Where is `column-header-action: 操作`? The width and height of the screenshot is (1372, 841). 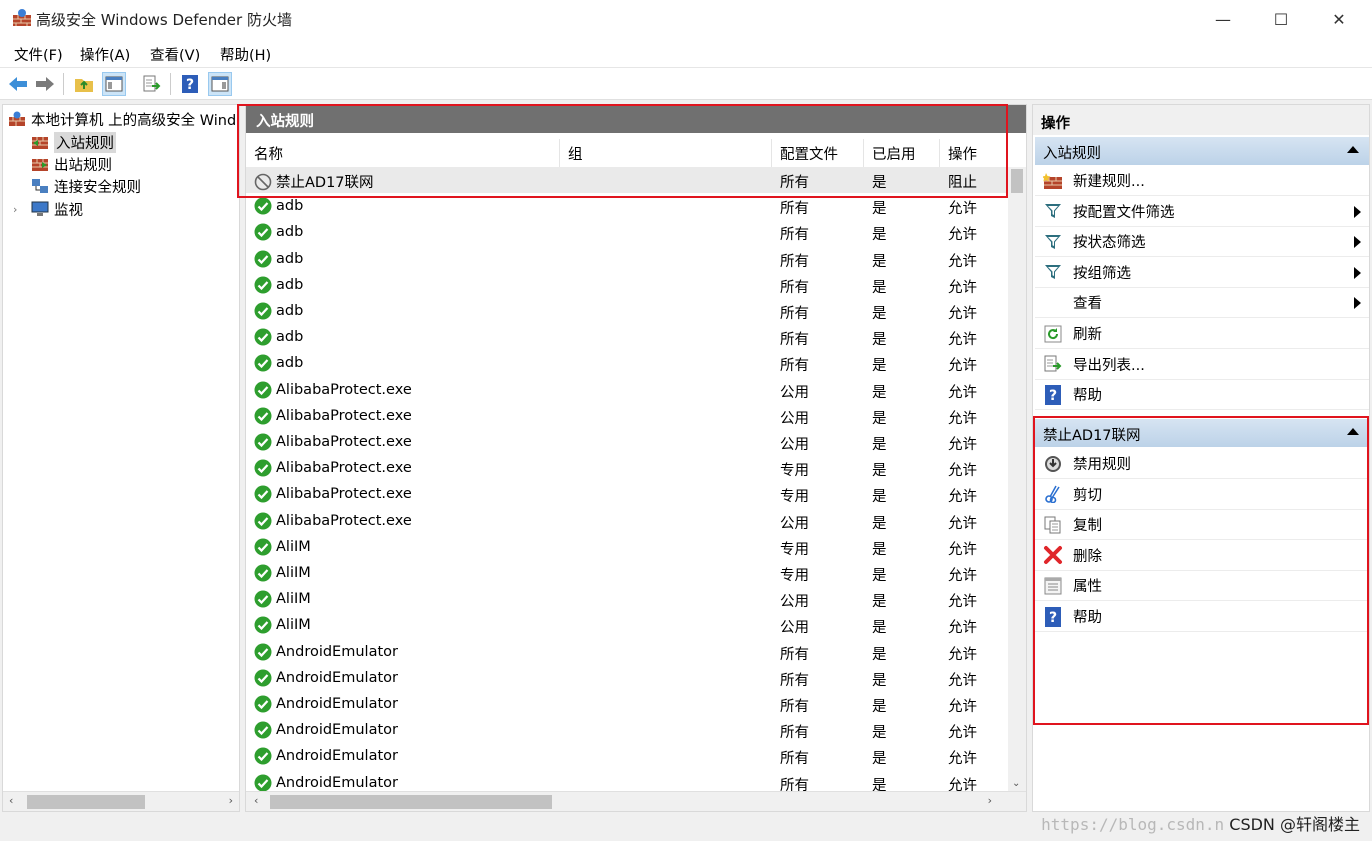
column-header-action: 操作 is located at coordinates (974, 153).